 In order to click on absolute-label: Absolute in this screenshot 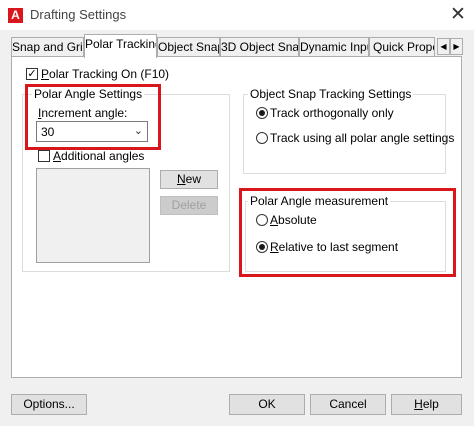, I will do `click(293, 220)`.